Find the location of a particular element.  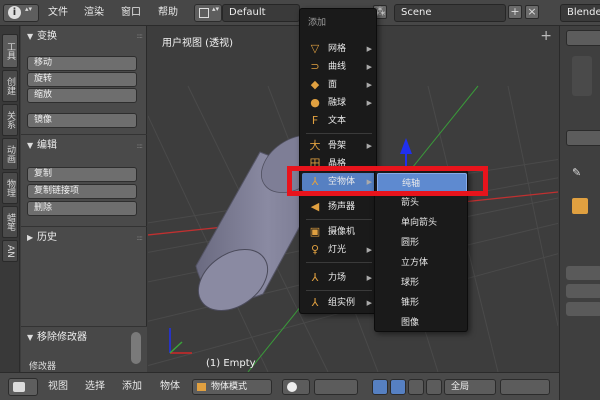

menu-item-force-field: ⅄ 力场 ▶ is located at coordinates (339, 278).